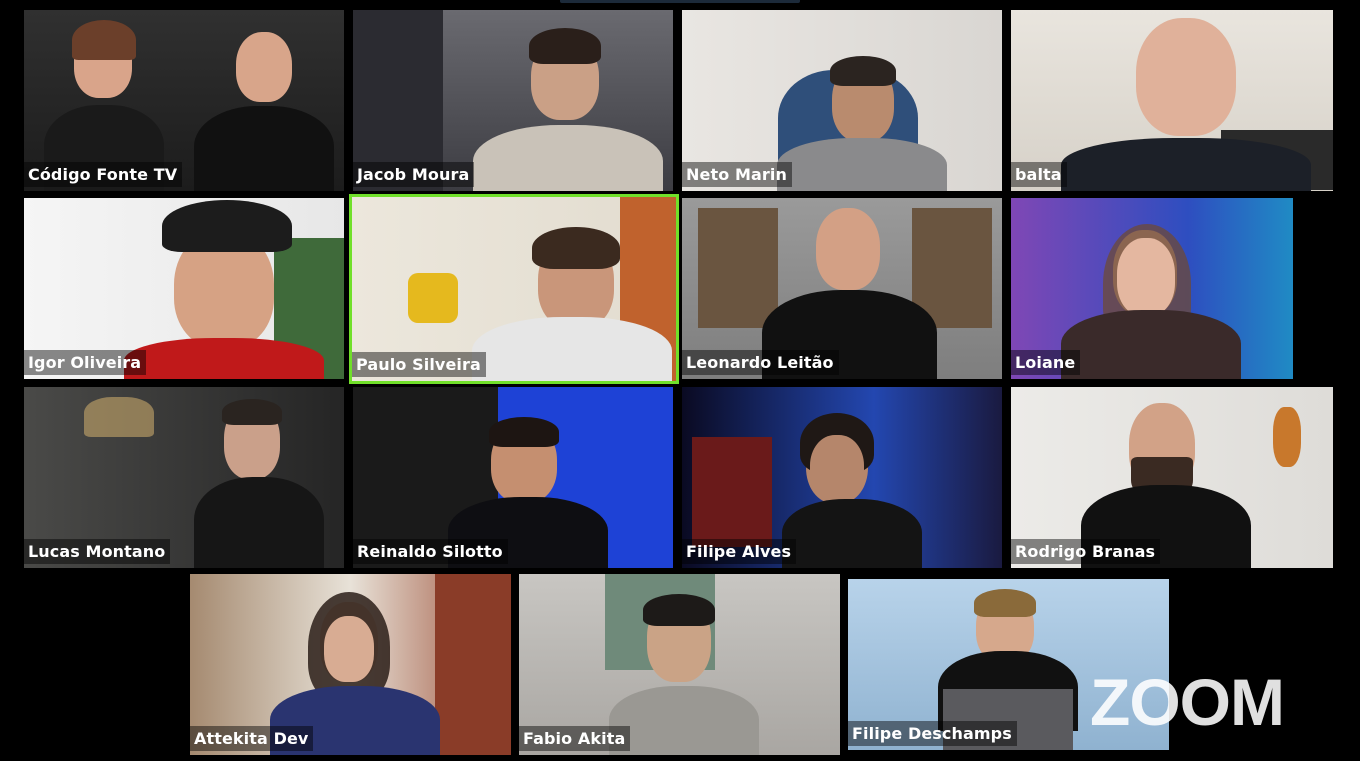 The width and height of the screenshot is (1360, 761). Describe the element at coordinates (103, 174) in the screenshot. I see `participant-name: Código Fonte TV` at that location.